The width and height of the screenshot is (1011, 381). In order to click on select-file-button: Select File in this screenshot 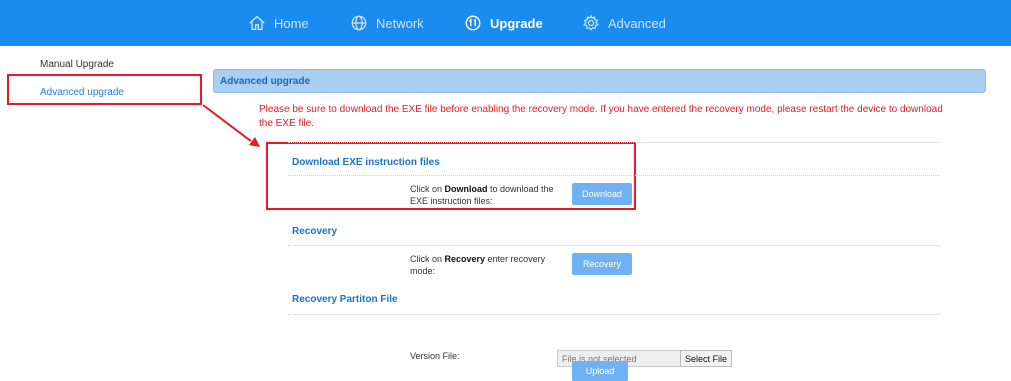, I will do `click(706, 358)`.